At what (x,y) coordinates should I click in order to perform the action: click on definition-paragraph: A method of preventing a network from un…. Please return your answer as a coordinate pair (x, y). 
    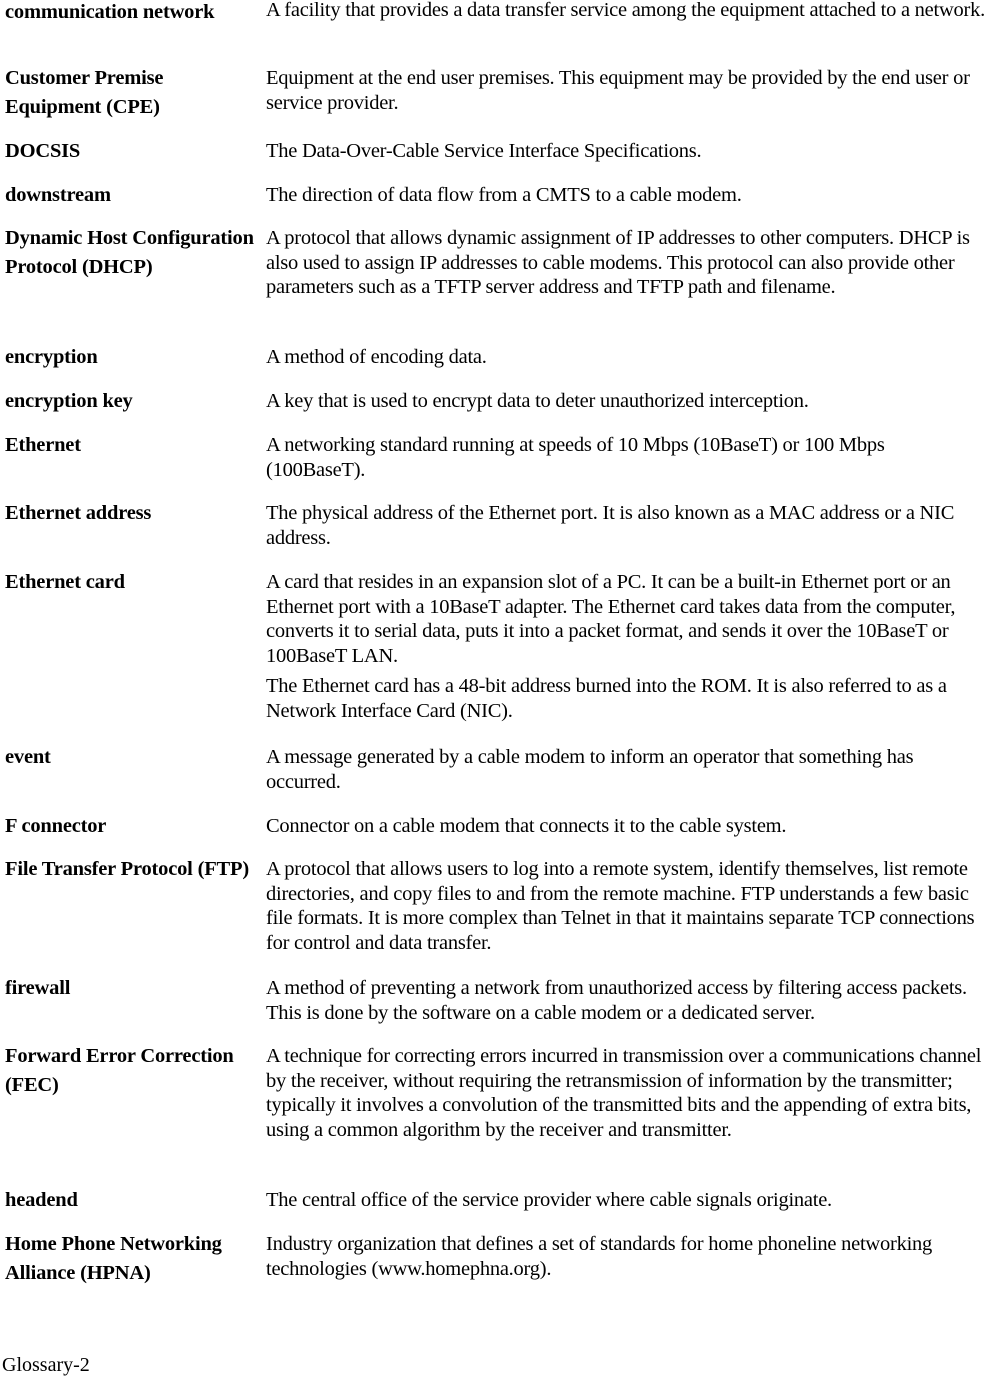
    Looking at the image, I should click on (616, 1000).